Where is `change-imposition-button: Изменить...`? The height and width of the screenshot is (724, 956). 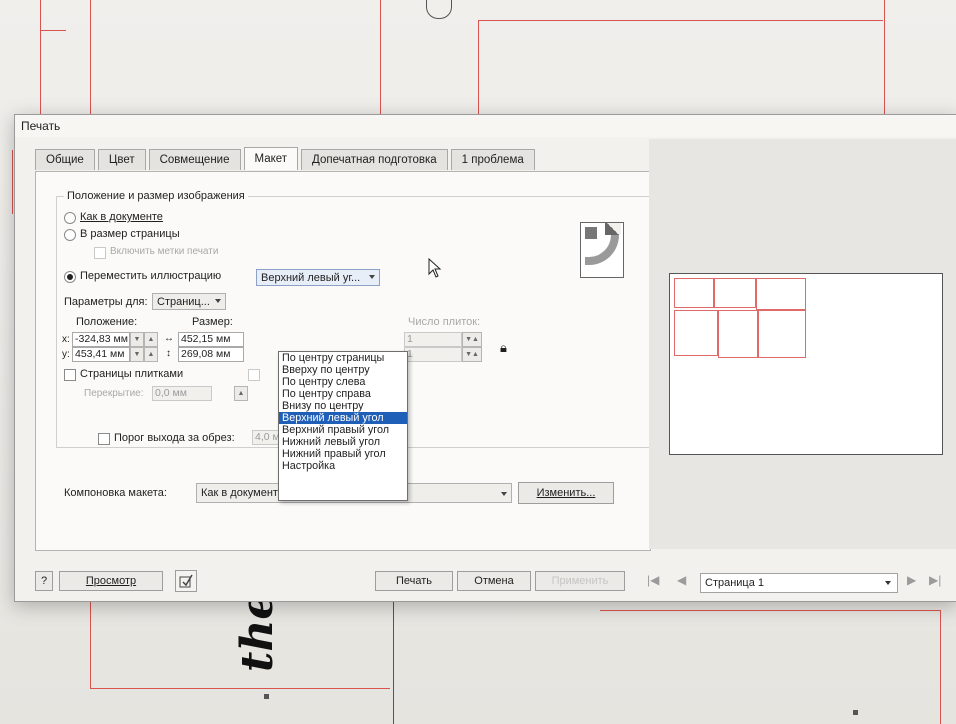 change-imposition-button: Изменить... is located at coordinates (566, 493).